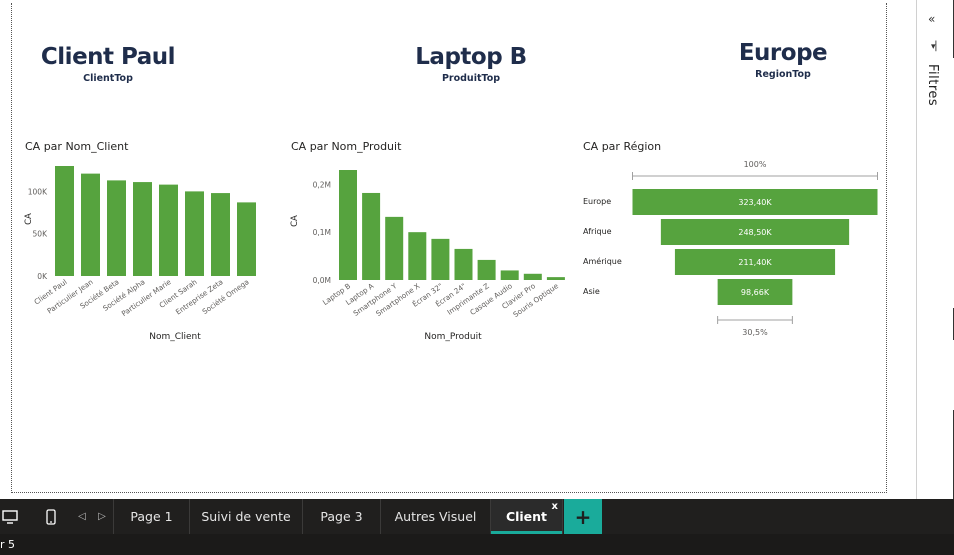 The image size is (954, 555). I want to click on y-tick-label: 0,2M, so click(322, 184).